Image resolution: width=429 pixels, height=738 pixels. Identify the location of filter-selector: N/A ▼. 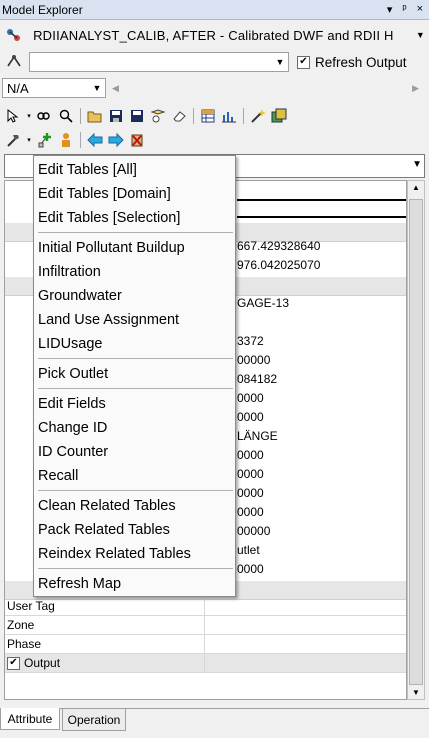
(54, 88).